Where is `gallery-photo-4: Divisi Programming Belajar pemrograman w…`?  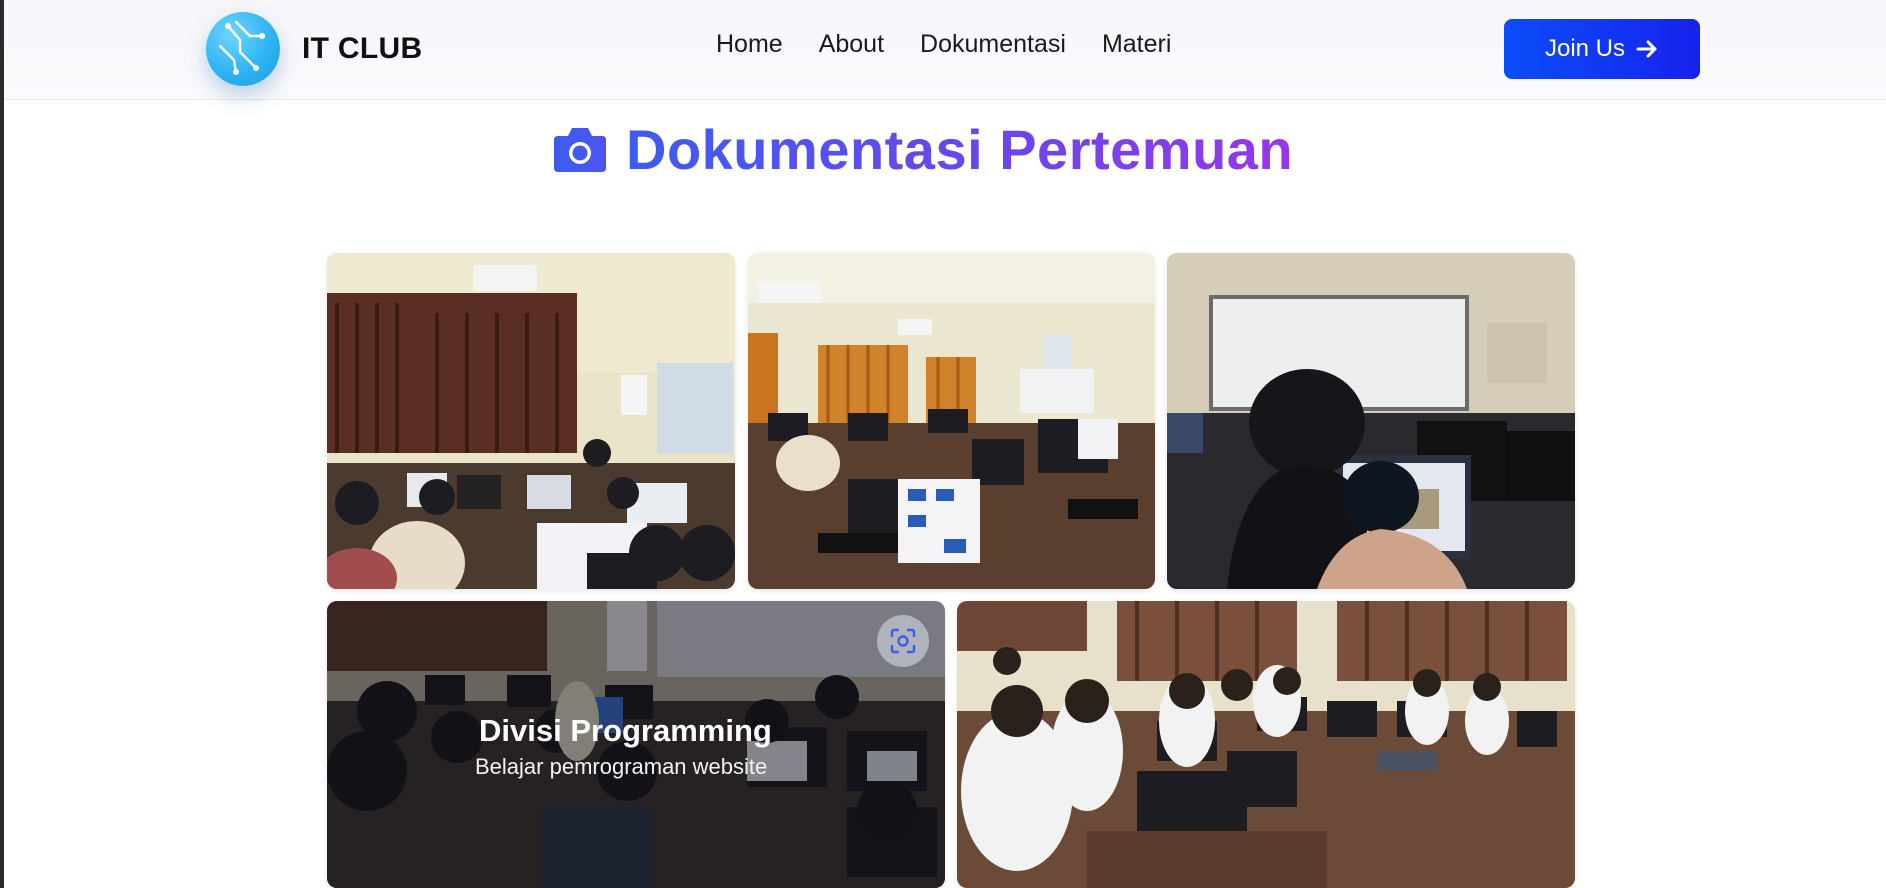
gallery-photo-4: Divisi Programming Belajar pemrograman w… is located at coordinates (636, 744).